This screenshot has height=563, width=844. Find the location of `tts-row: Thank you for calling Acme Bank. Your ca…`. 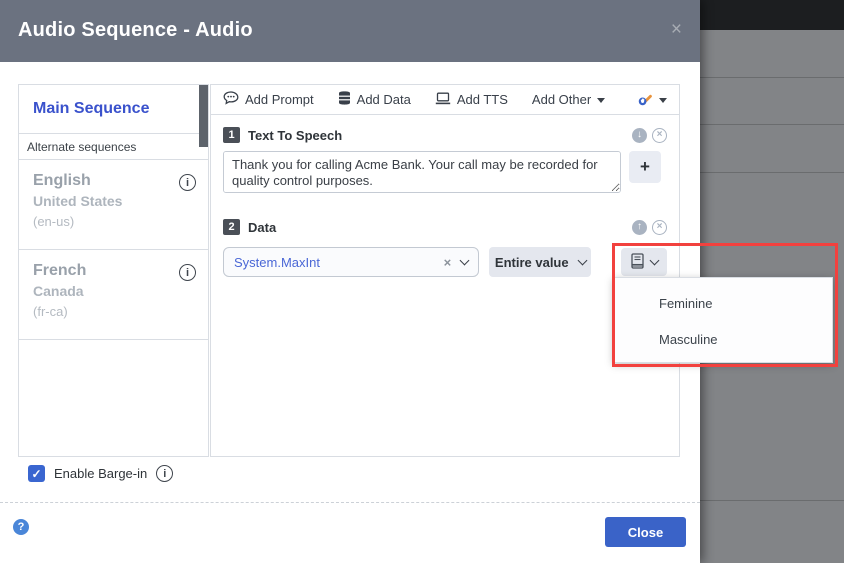

tts-row: Thank you for calling Acme Bank. Your ca… is located at coordinates (445, 172).